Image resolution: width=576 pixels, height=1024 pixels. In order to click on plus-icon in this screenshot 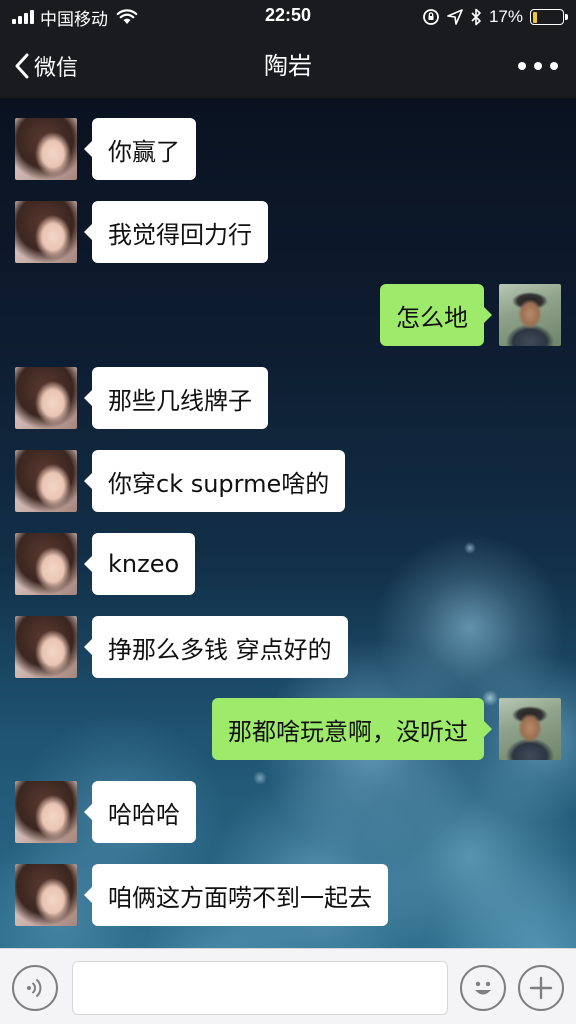, I will do `click(541, 988)`.